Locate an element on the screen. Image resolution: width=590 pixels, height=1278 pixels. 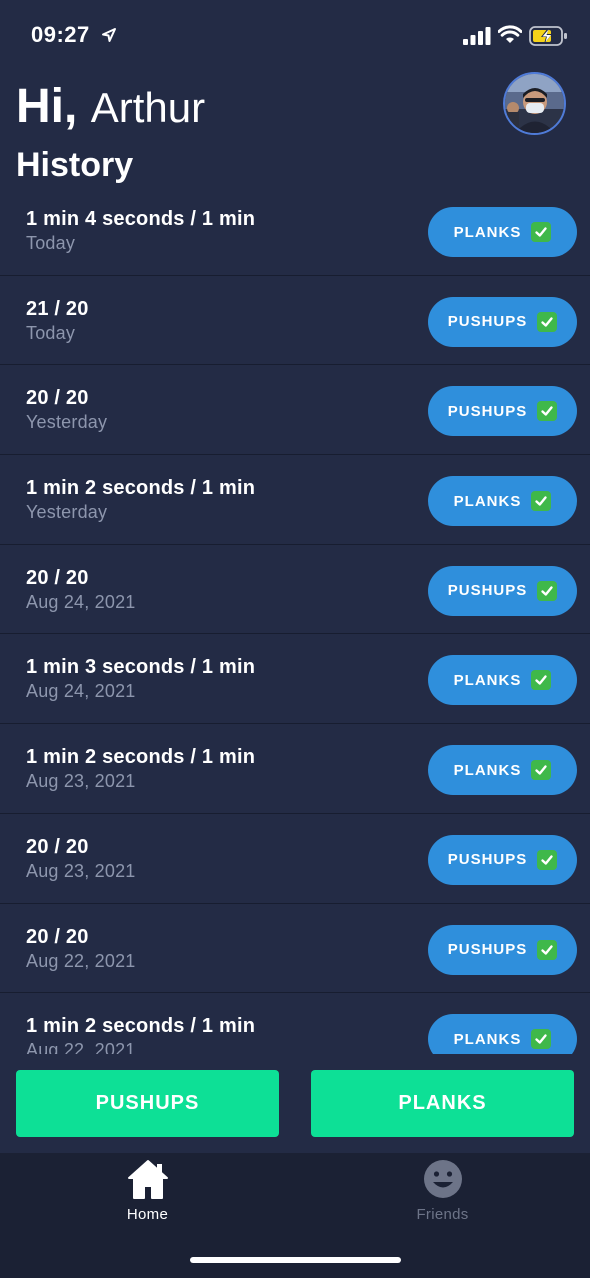
home-indicator is located at coordinates (295, 1260).